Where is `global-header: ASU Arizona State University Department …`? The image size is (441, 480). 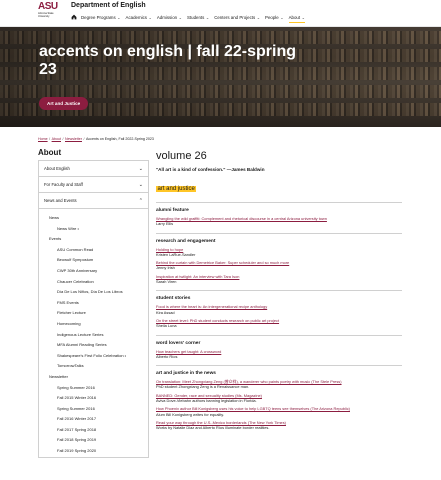
global-header: ASU Arizona State University Department … is located at coordinates (220, 13).